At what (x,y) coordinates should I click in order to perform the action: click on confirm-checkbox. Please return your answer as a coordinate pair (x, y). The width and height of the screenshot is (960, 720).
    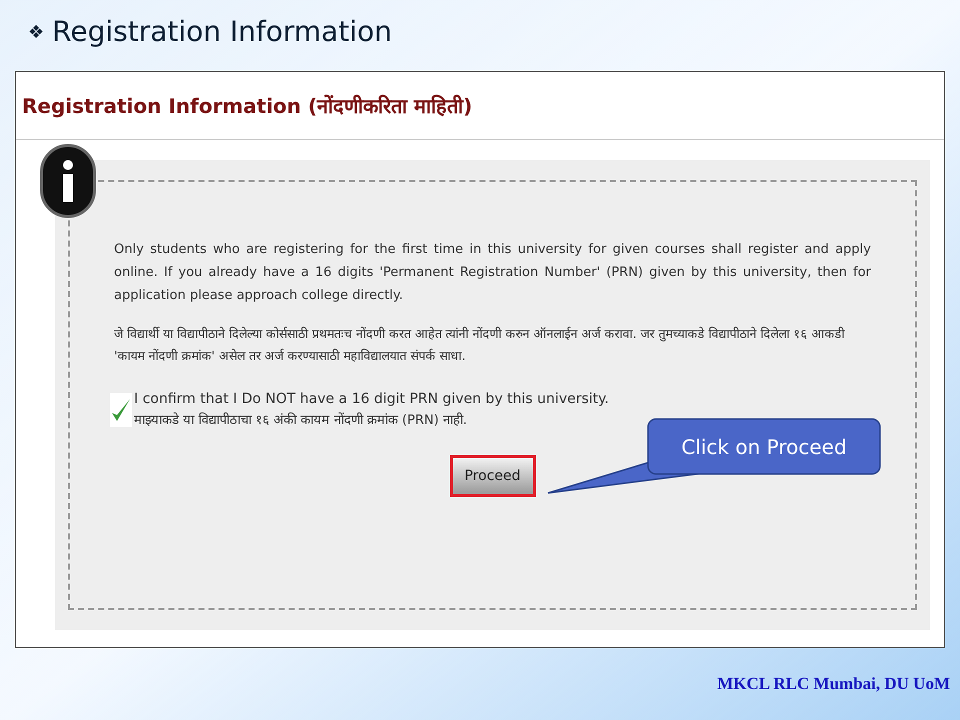
    Looking at the image, I should click on (121, 410).